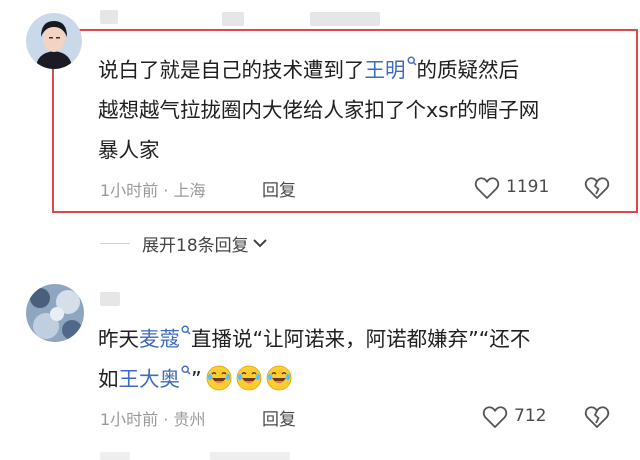 This screenshot has width=640, height=460. What do you see at coordinates (308, 69) in the screenshot?
I see `comment-text-line: 说白了就是自己的技术遭到了王明 的质疑然后` at bounding box center [308, 69].